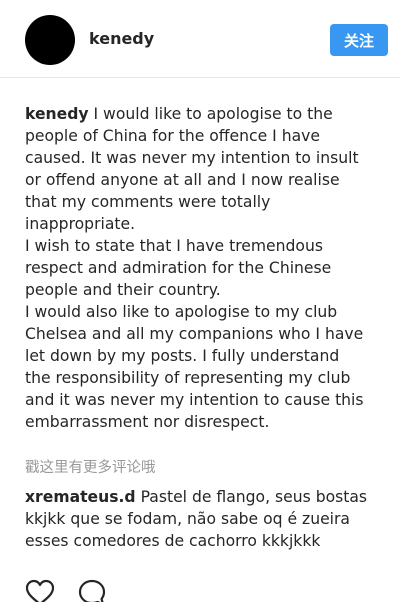  Describe the element at coordinates (92, 590) in the screenshot. I see `comment-icon` at that location.